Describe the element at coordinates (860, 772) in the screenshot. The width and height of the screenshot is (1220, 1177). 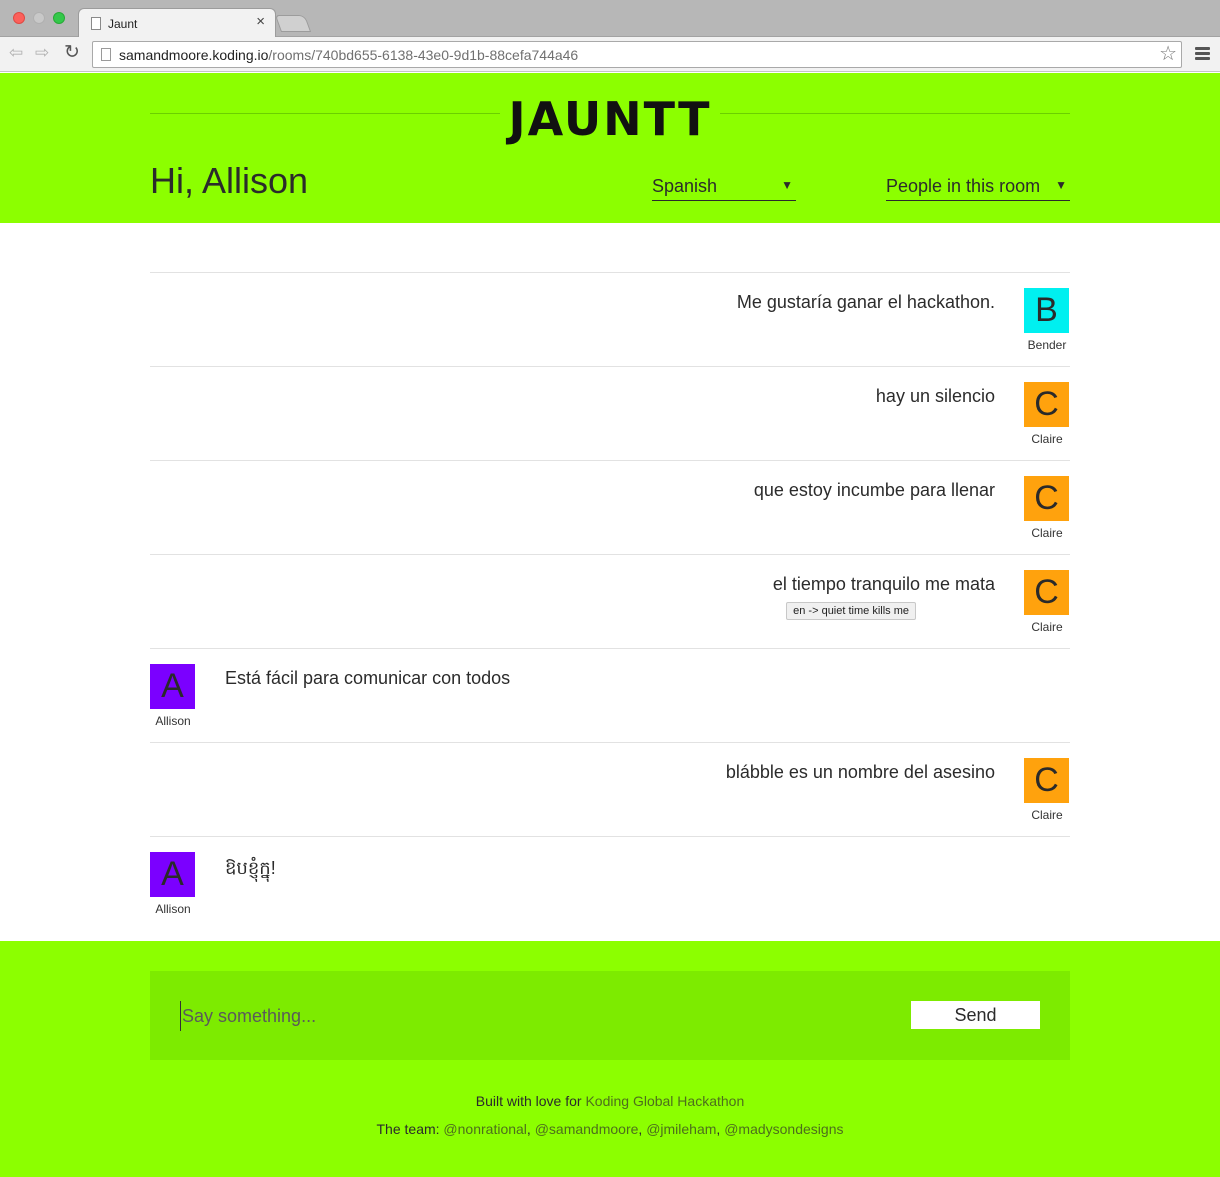
I see `message-text: blábble es un nombre del asesino` at that location.